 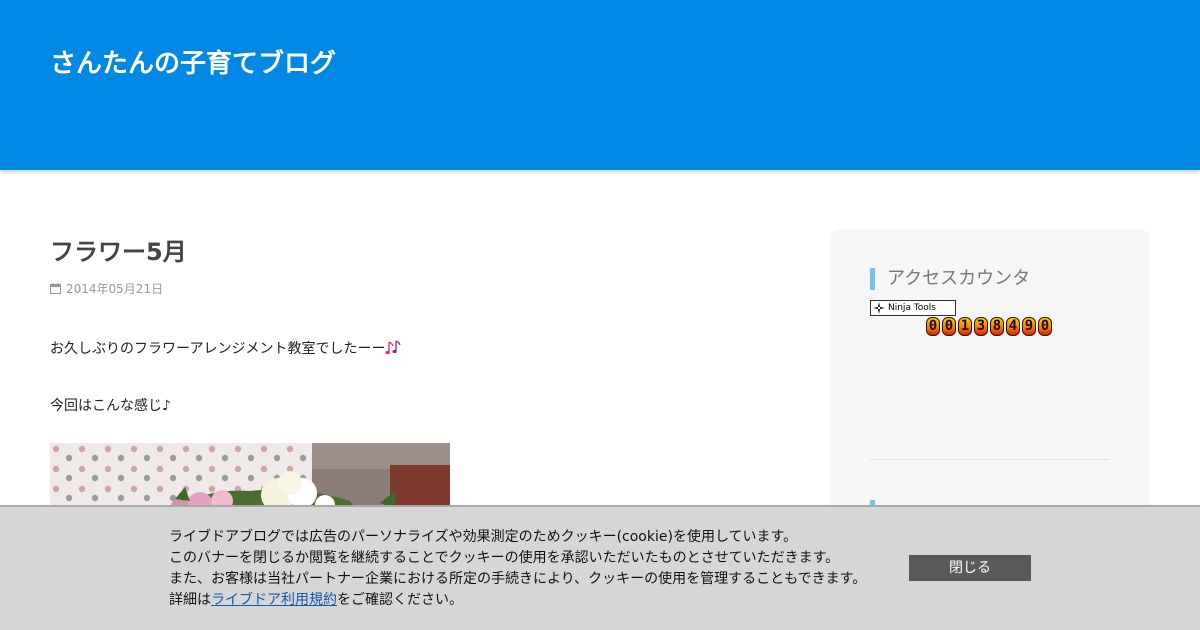 I want to click on calendar-icon, so click(x=55, y=288).